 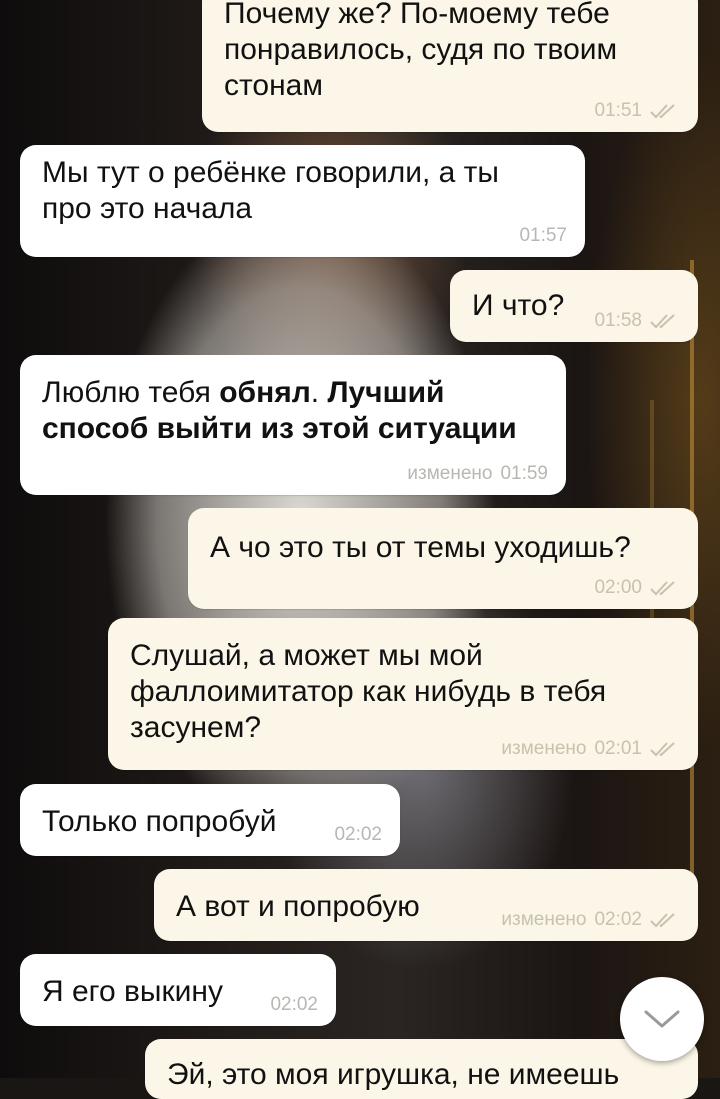 What do you see at coordinates (319, 392) in the screenshot?
I see `text-part: .` at bounding box center [319, 392].